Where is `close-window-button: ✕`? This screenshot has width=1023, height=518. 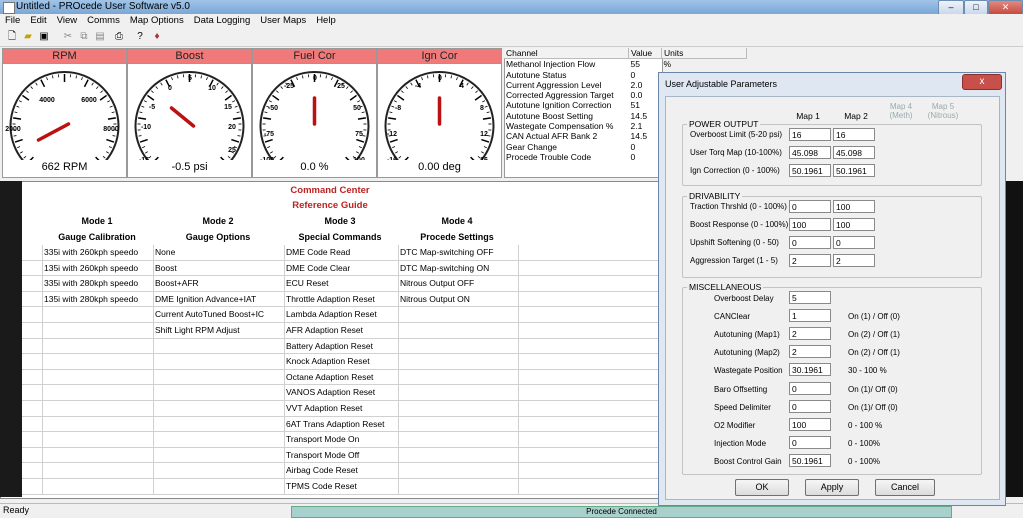 close-window-button: ✕ is located at coordinates (1005, 7).